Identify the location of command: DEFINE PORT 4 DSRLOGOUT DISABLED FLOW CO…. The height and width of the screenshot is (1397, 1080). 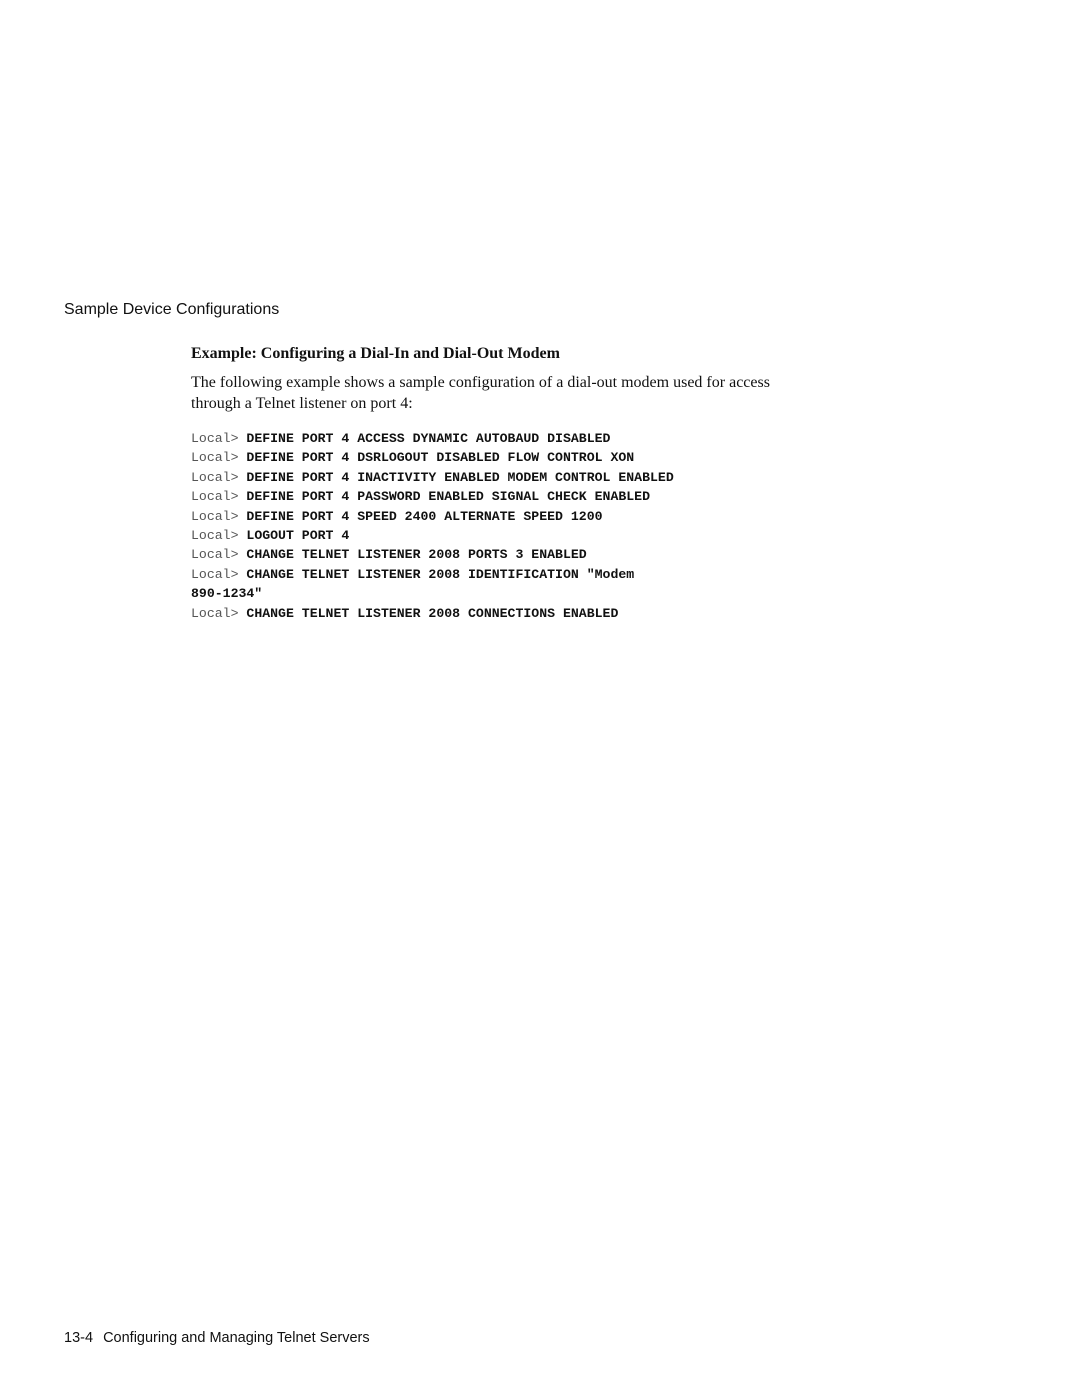
(440, 458).